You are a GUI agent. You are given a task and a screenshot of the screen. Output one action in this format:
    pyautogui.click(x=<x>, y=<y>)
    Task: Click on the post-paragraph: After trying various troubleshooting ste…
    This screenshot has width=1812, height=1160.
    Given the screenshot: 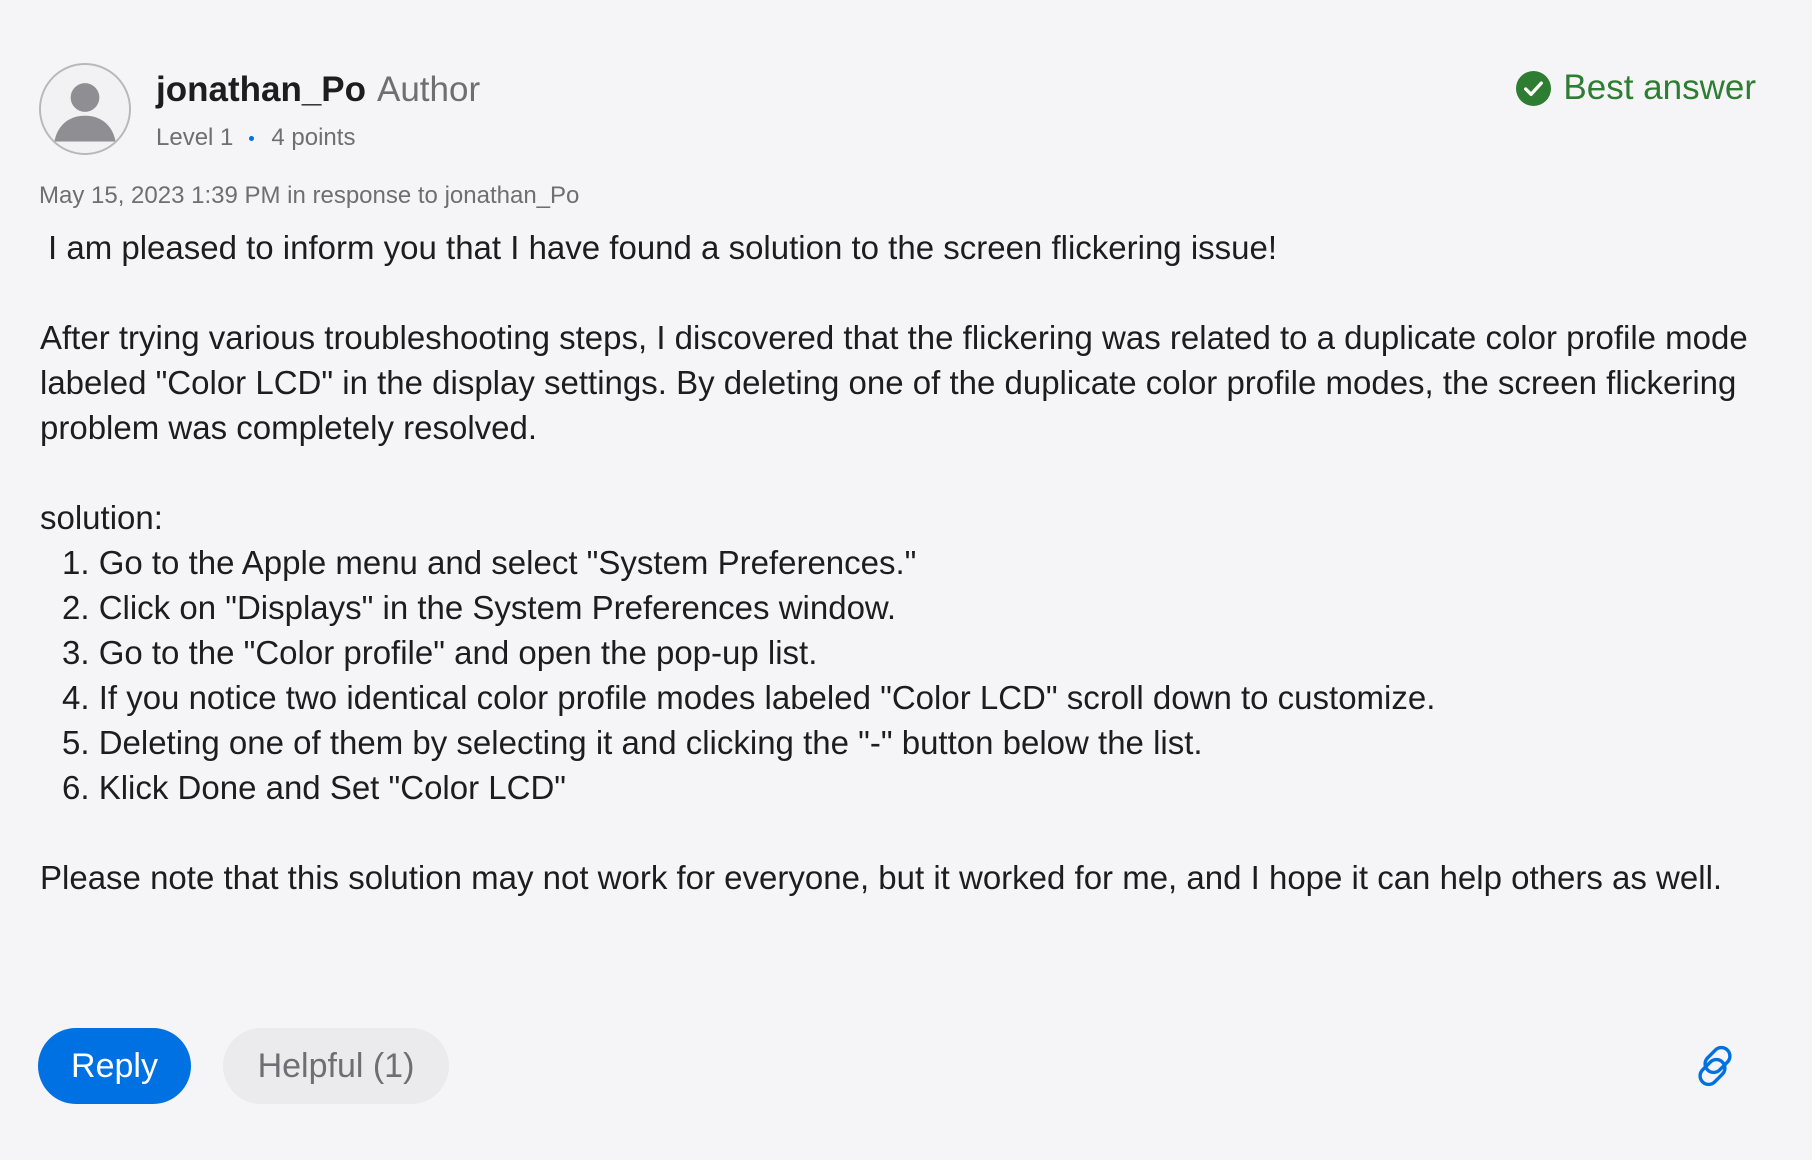 What is the action you would take?
    pyautogui.click(x=894, y=382)
    